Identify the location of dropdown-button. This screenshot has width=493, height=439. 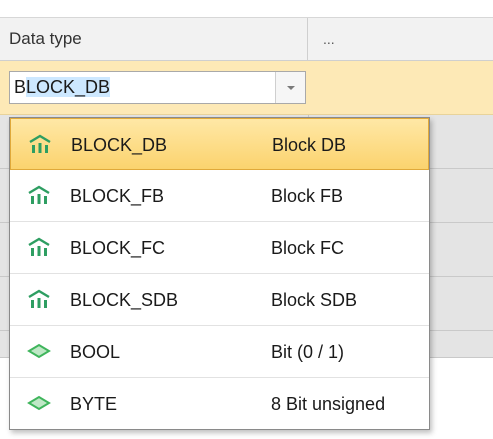
(290, 87).